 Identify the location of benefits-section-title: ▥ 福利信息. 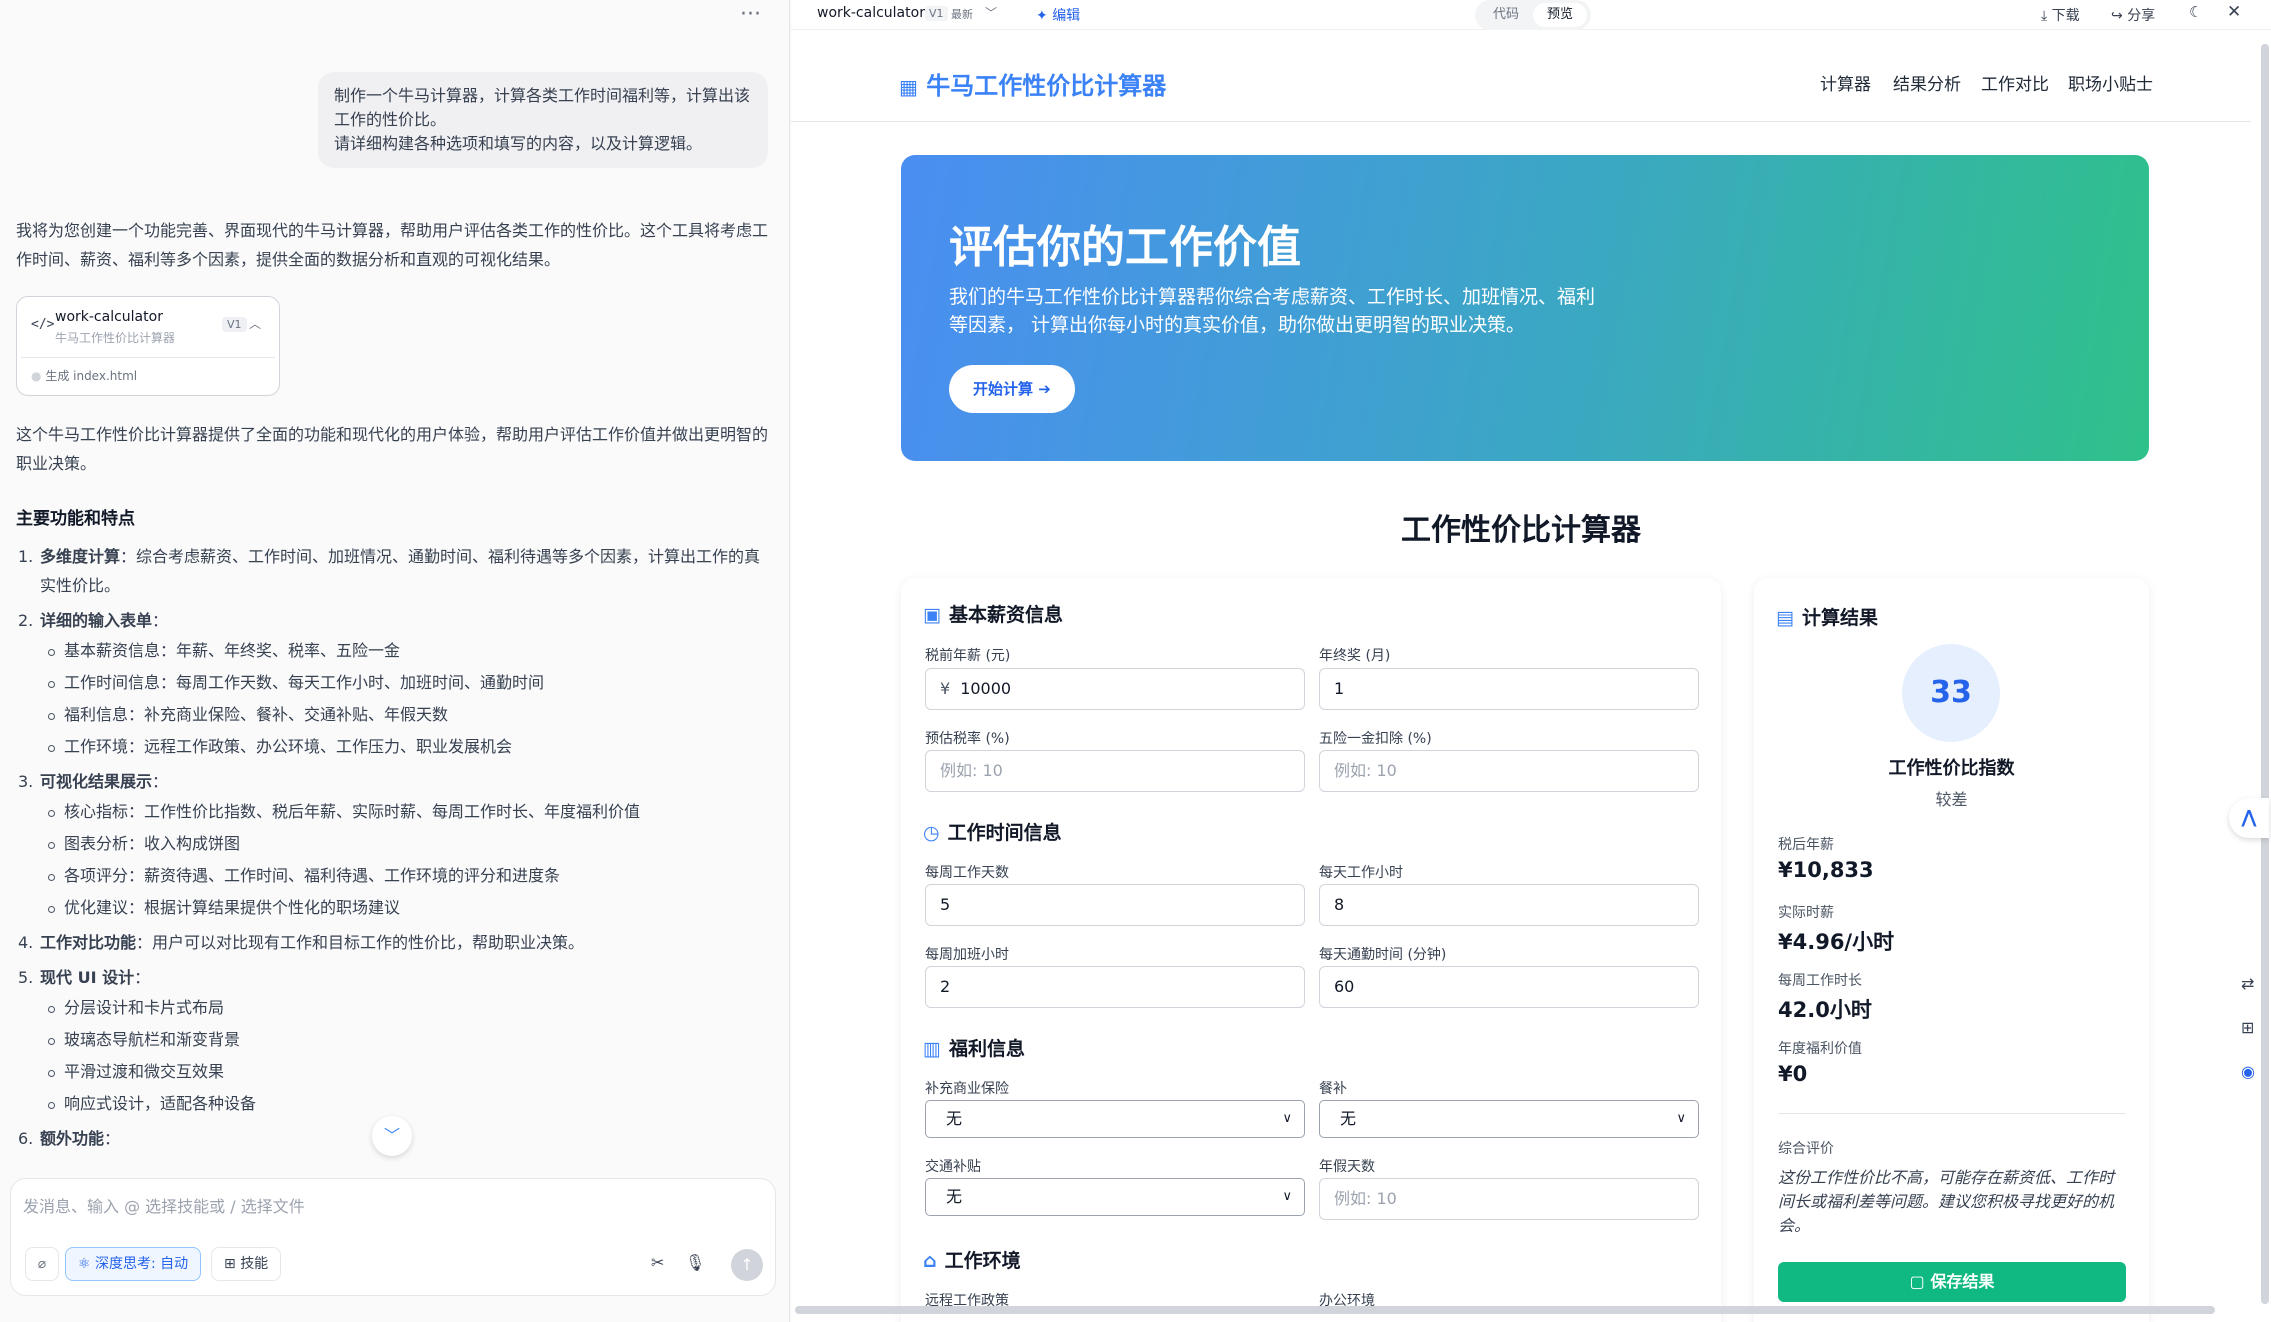
(974, 1047).